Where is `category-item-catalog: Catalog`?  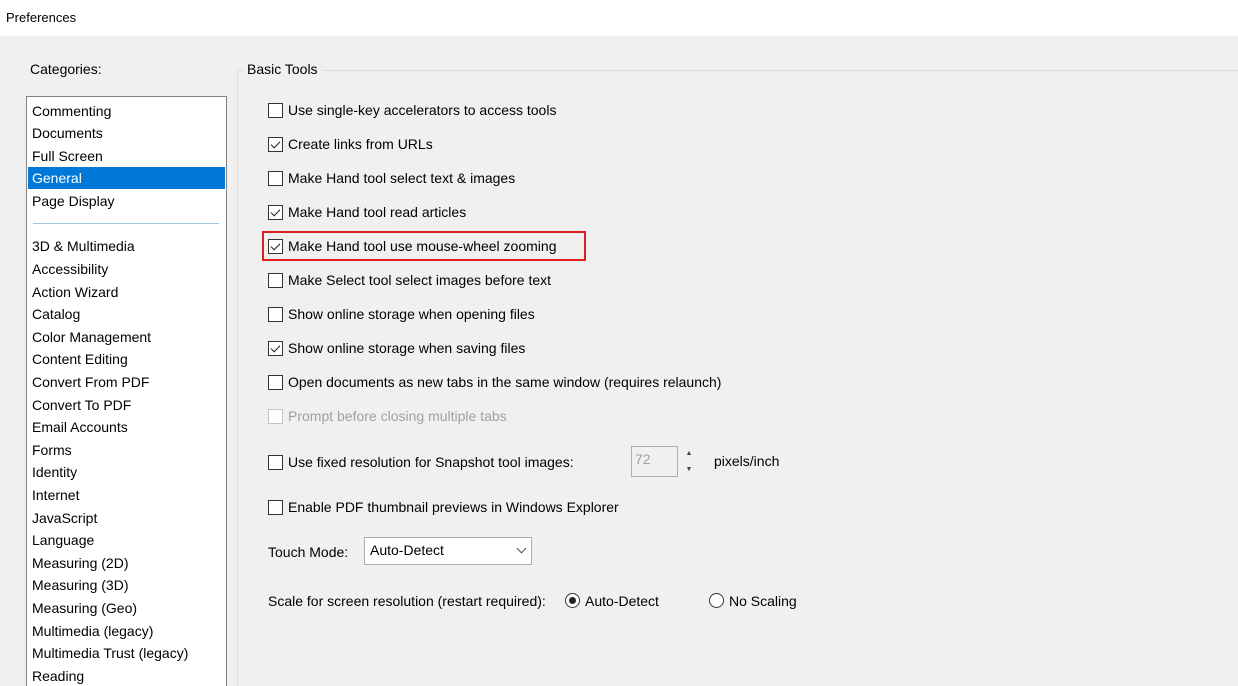 category-item-catalog: Catalog is located at coordinates (126, 314).